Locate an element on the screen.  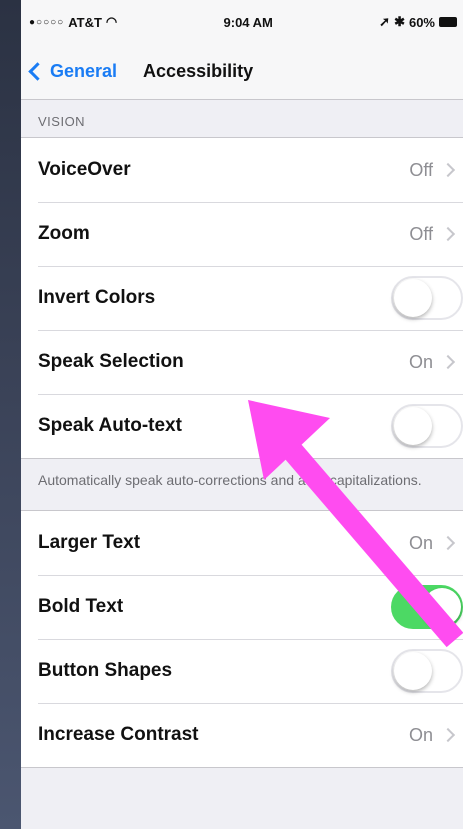
row-label: Speak Auto-text is located at coordinates (110, 425).